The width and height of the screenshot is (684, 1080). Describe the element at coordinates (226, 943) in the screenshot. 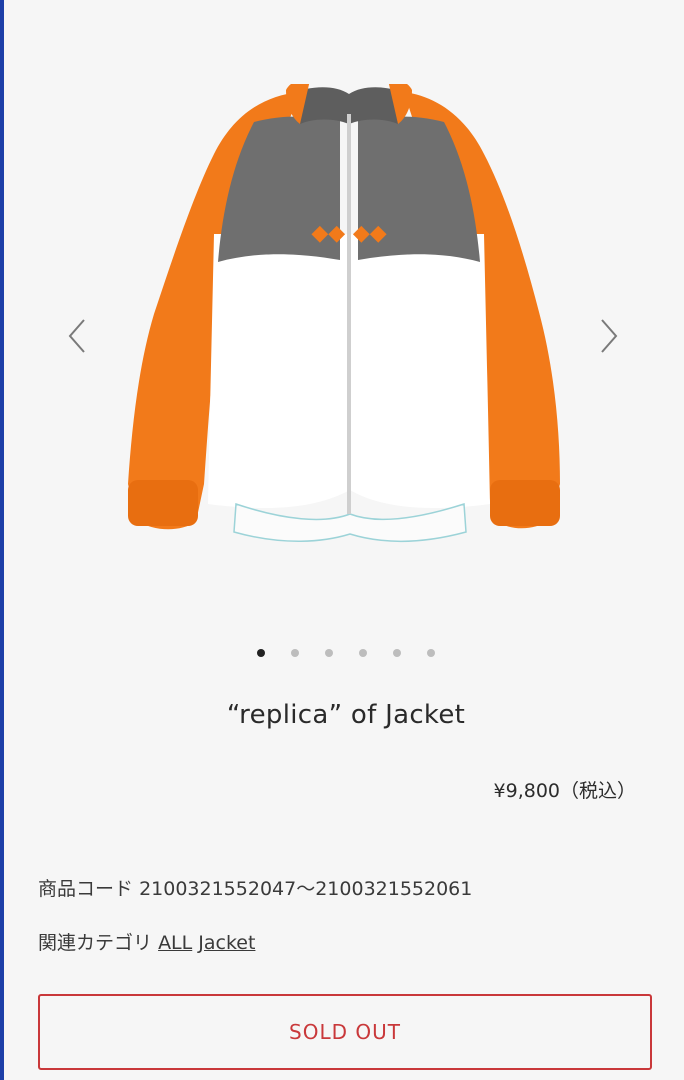

I see `category-link-jacket: Jacket` at that location.